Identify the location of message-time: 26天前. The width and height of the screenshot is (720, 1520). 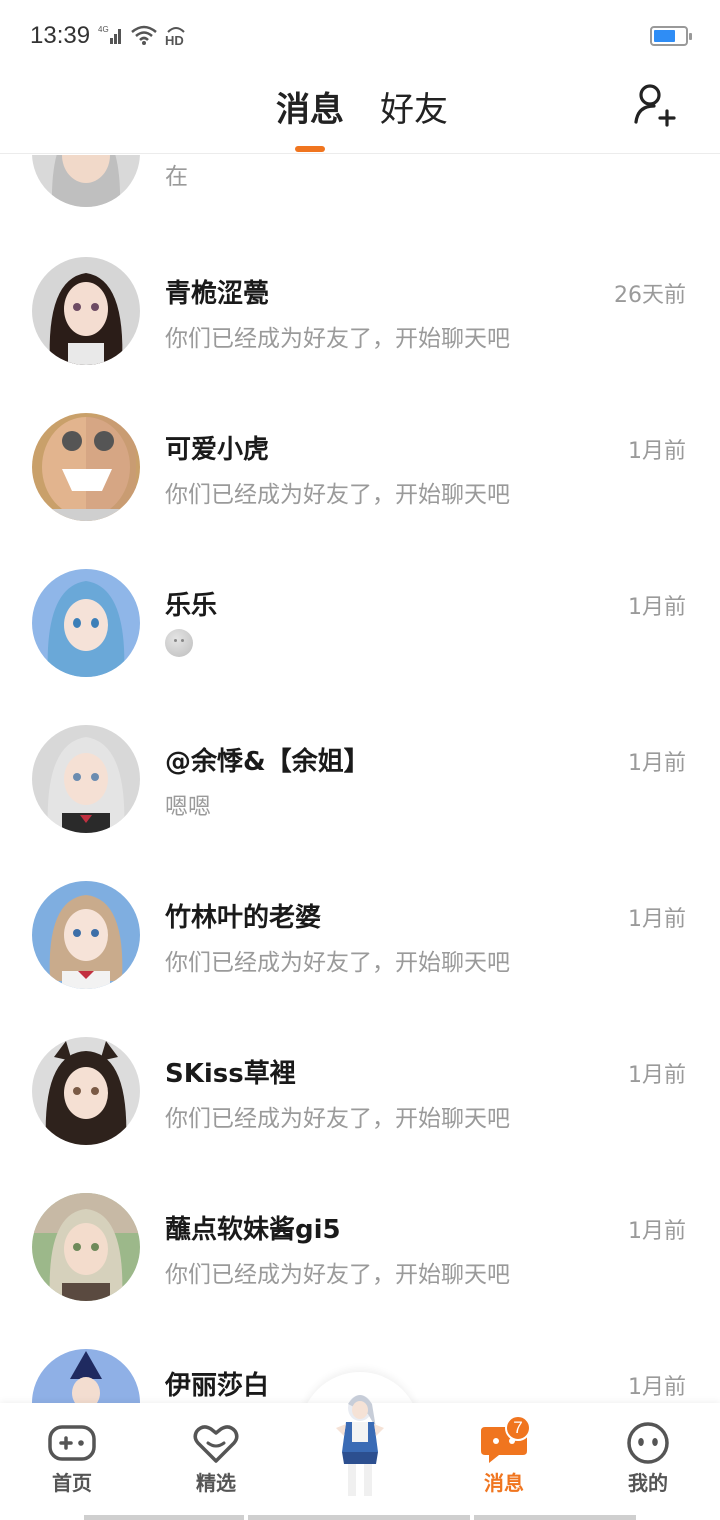
(650, 295).